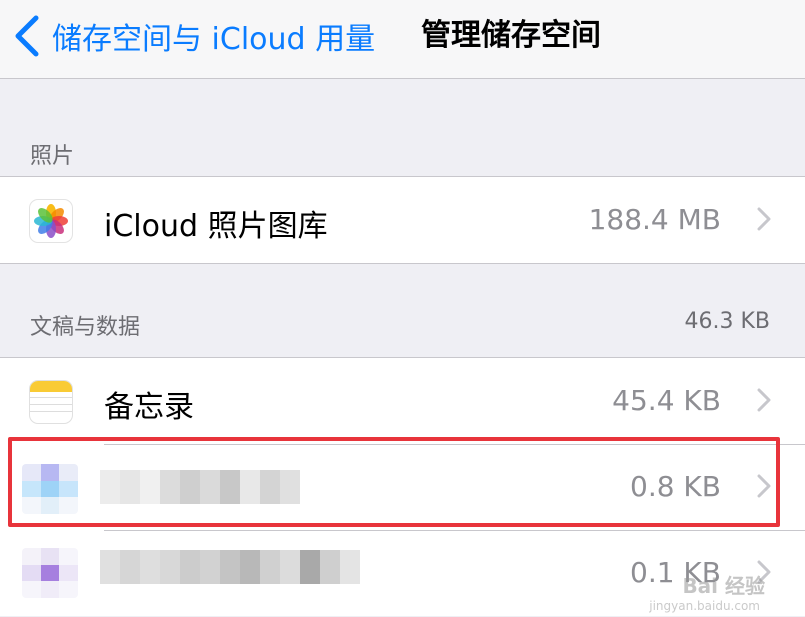  I want to click on watermark-text: Bai 经验, so click(723, 586).